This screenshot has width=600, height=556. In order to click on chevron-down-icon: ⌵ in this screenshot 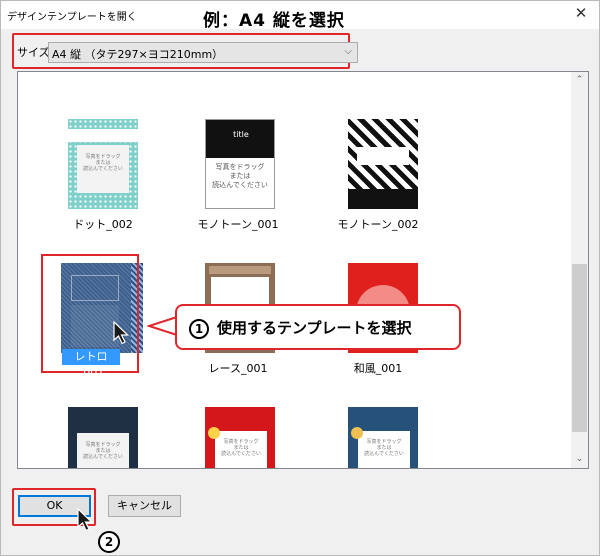, I will do `click(348, 51)`.